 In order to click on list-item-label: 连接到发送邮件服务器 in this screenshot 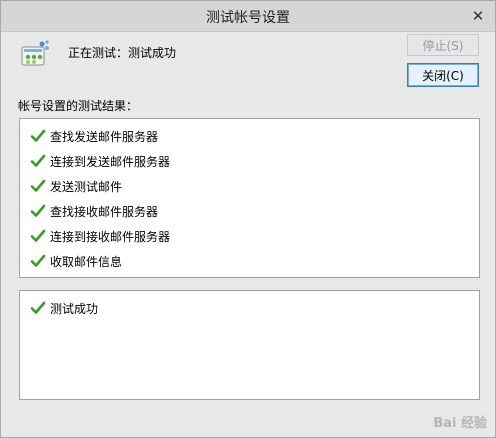, I will do `click(110, 161)`.